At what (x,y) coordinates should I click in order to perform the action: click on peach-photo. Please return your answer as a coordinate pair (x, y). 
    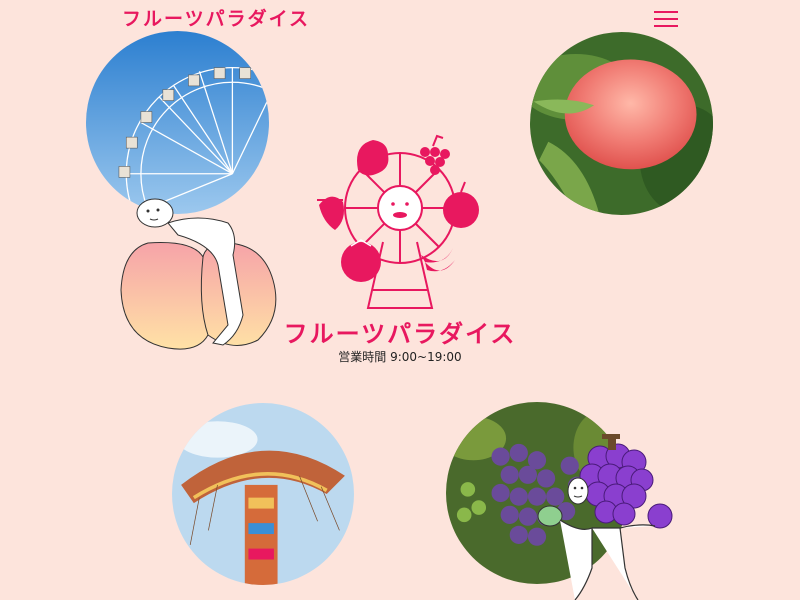
    Looking at the image, I should click on (621, 123).